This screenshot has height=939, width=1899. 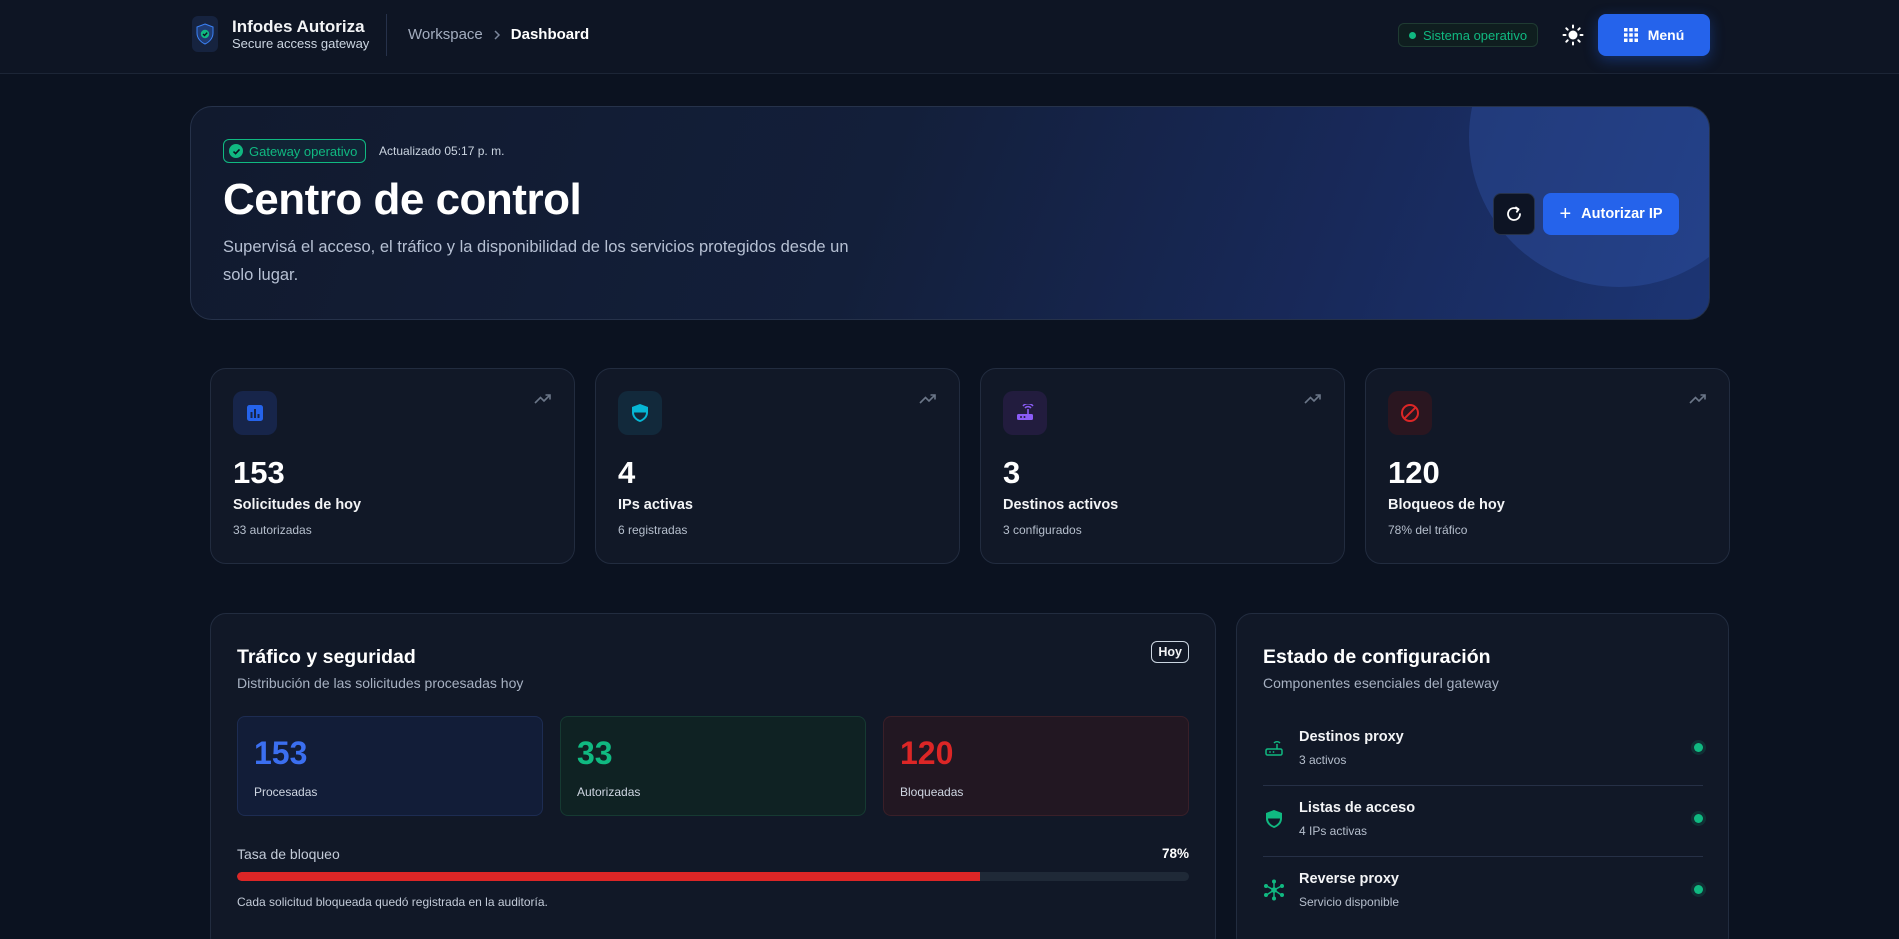 I want to click on theme-toggle-button, so click(x=1573, y=35).